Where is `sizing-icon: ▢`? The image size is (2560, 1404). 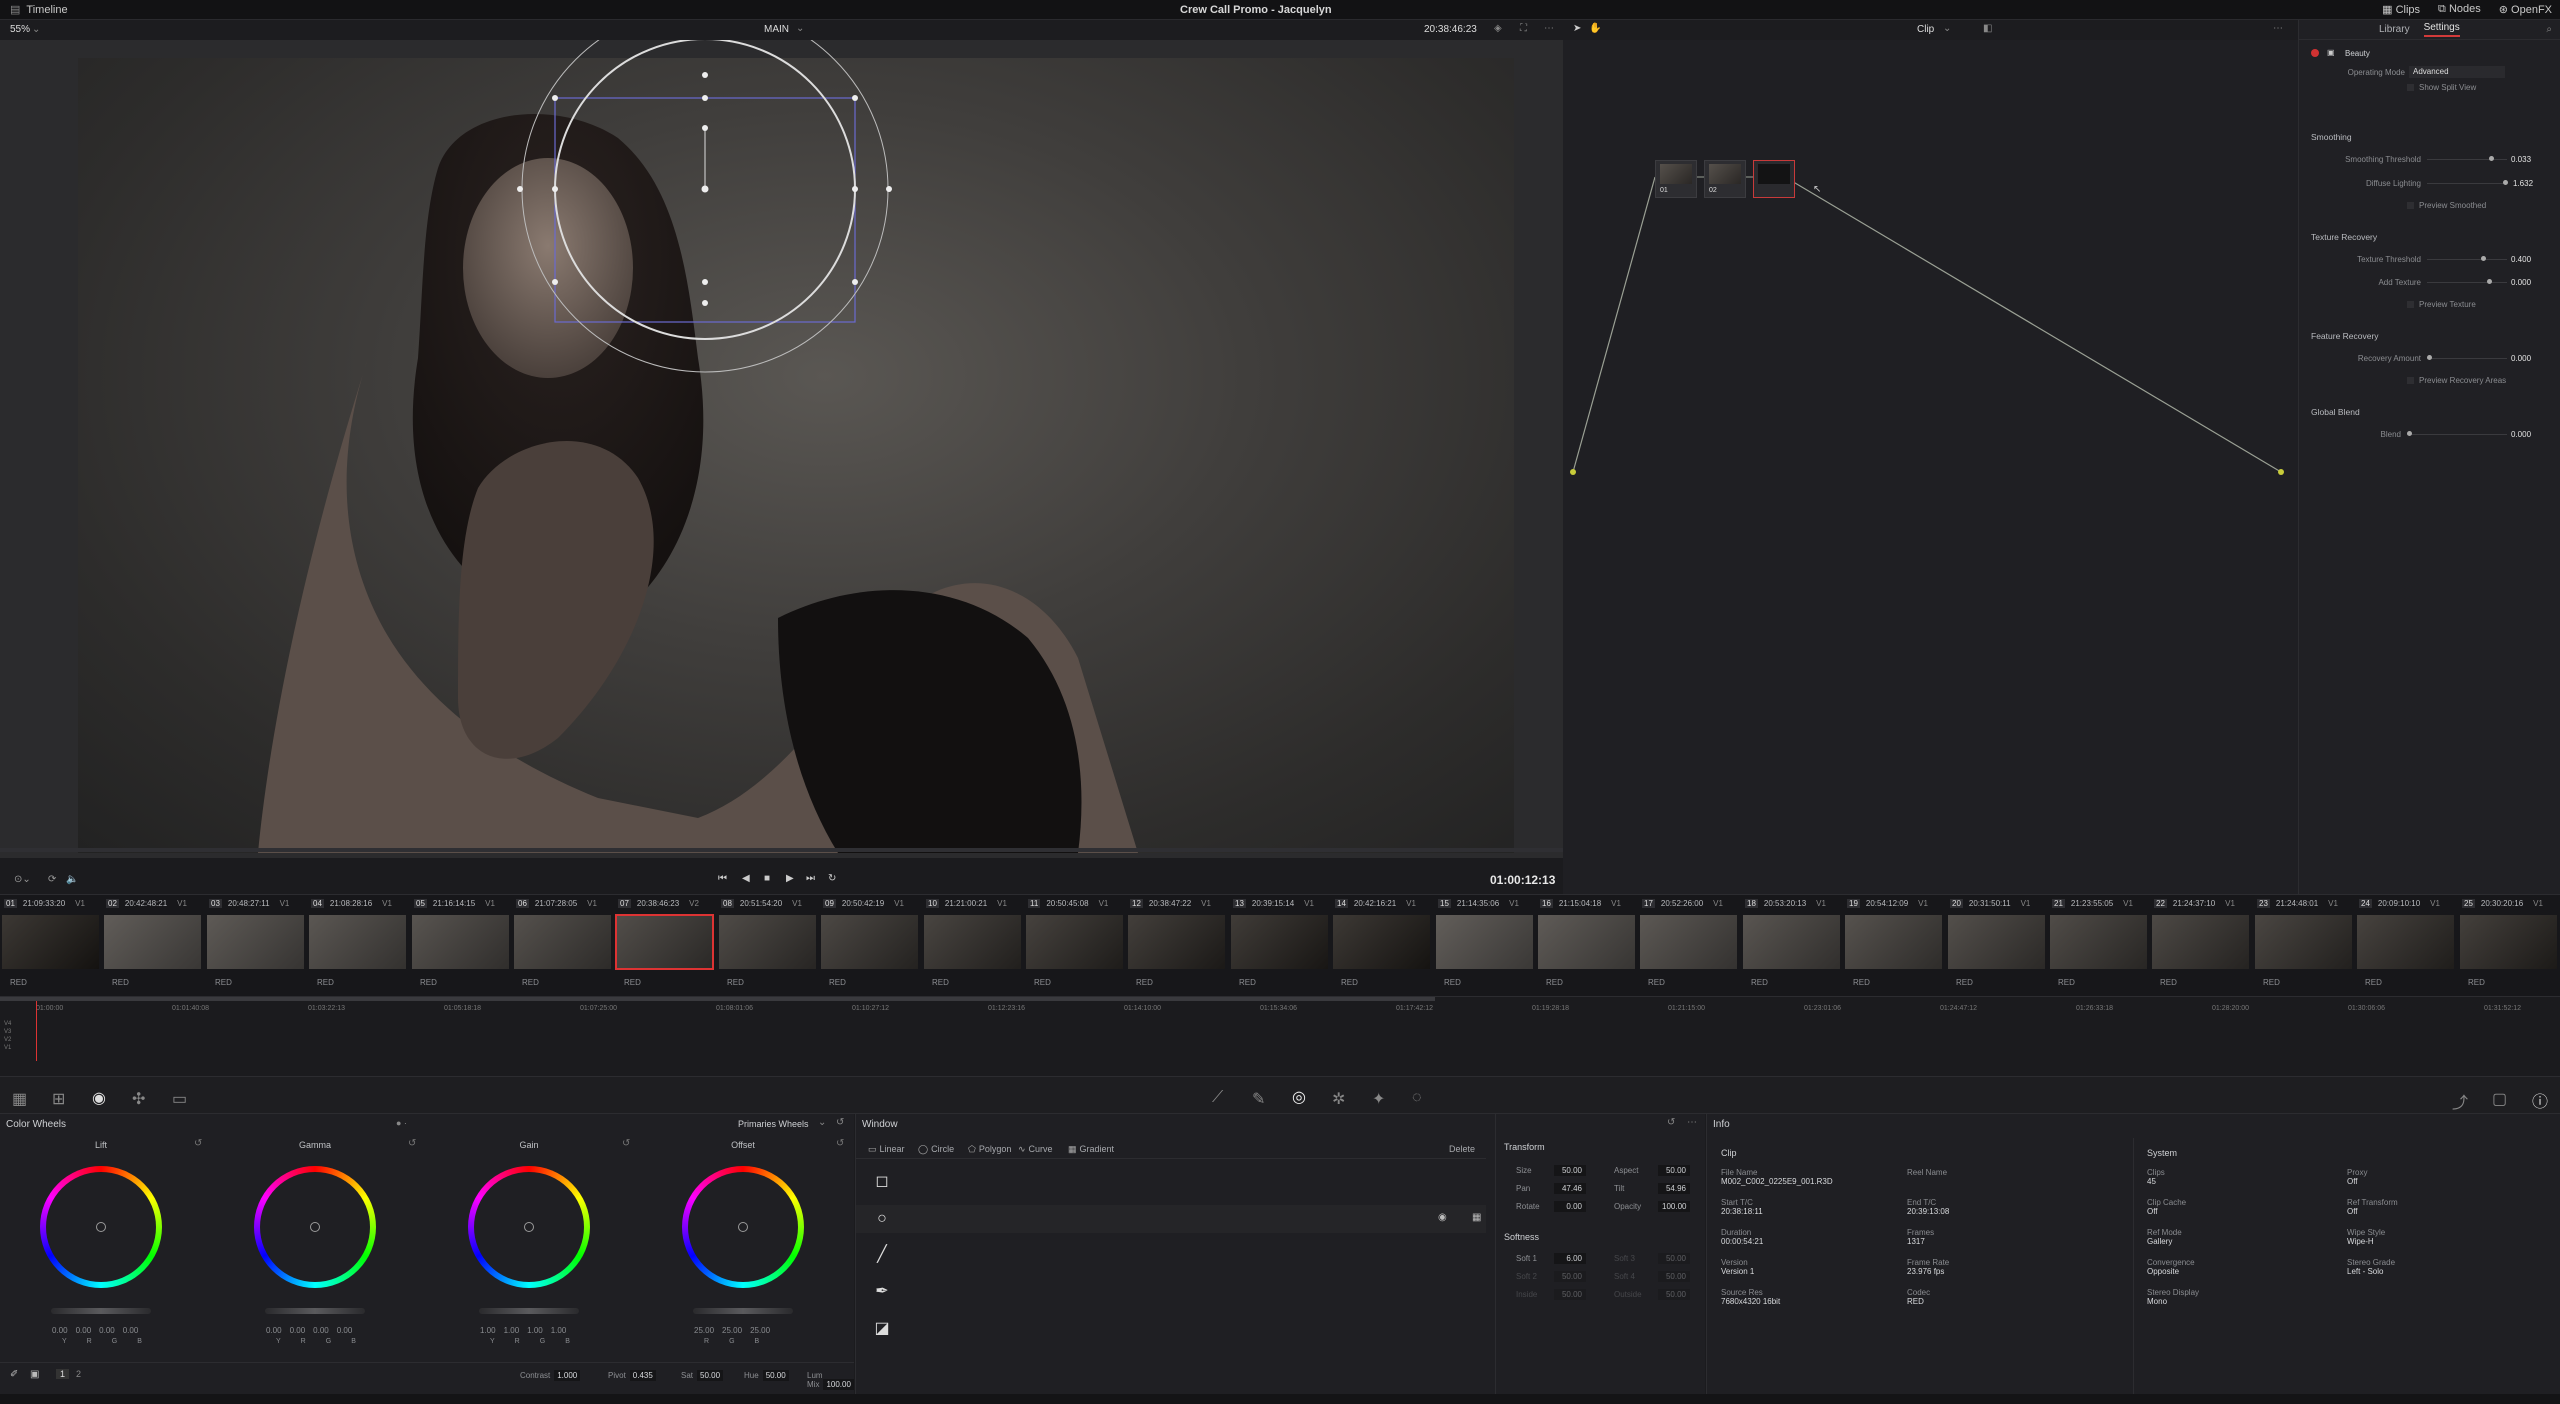
sizing-icon: ▢ is located at coordinates (2499, 1099).